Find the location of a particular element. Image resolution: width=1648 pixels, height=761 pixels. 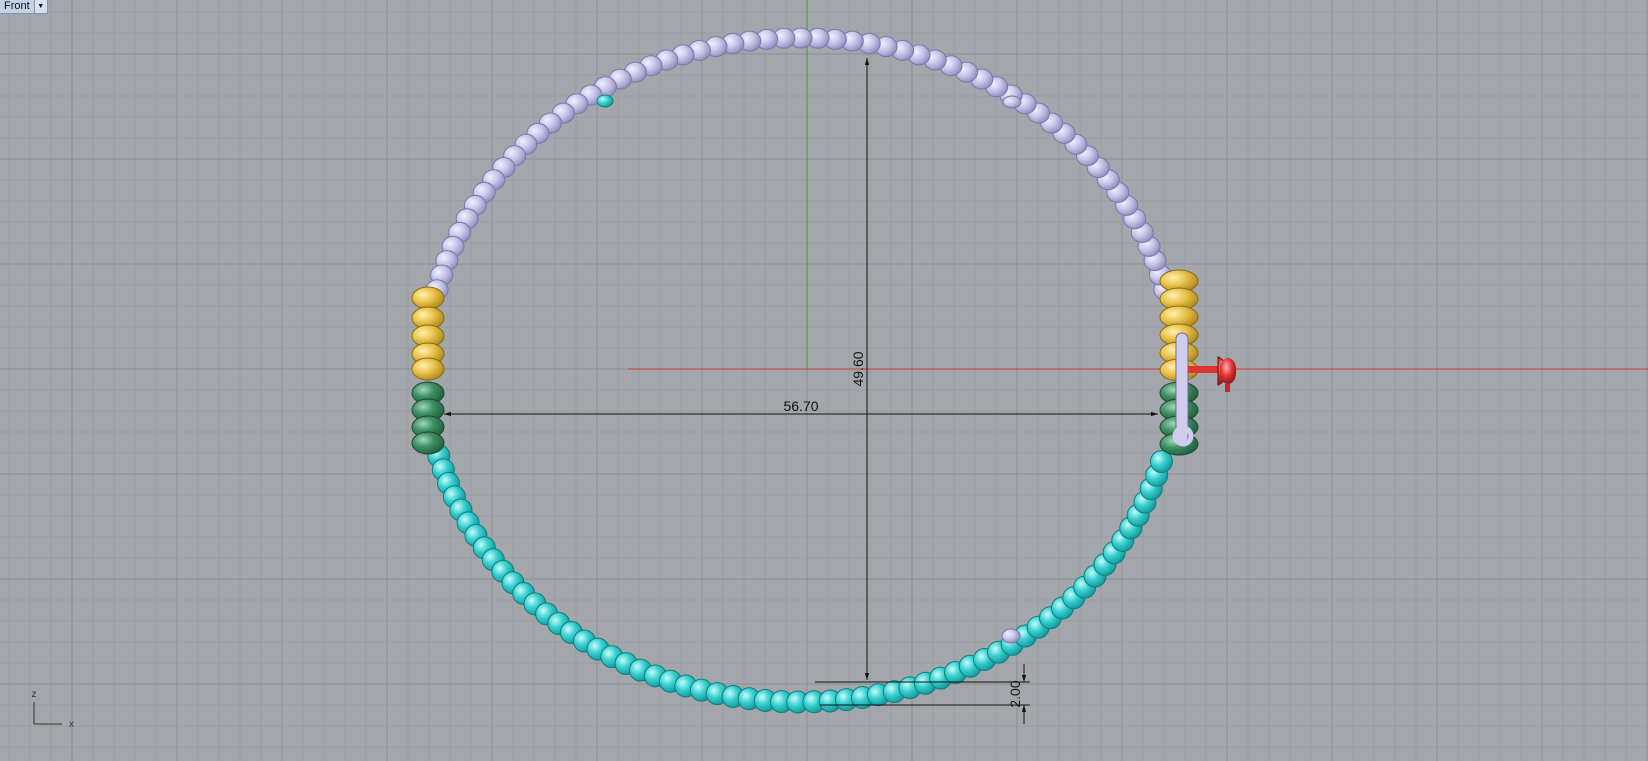

thickness-dimension-label: 2.00 is located at coordinates (1015, 693).